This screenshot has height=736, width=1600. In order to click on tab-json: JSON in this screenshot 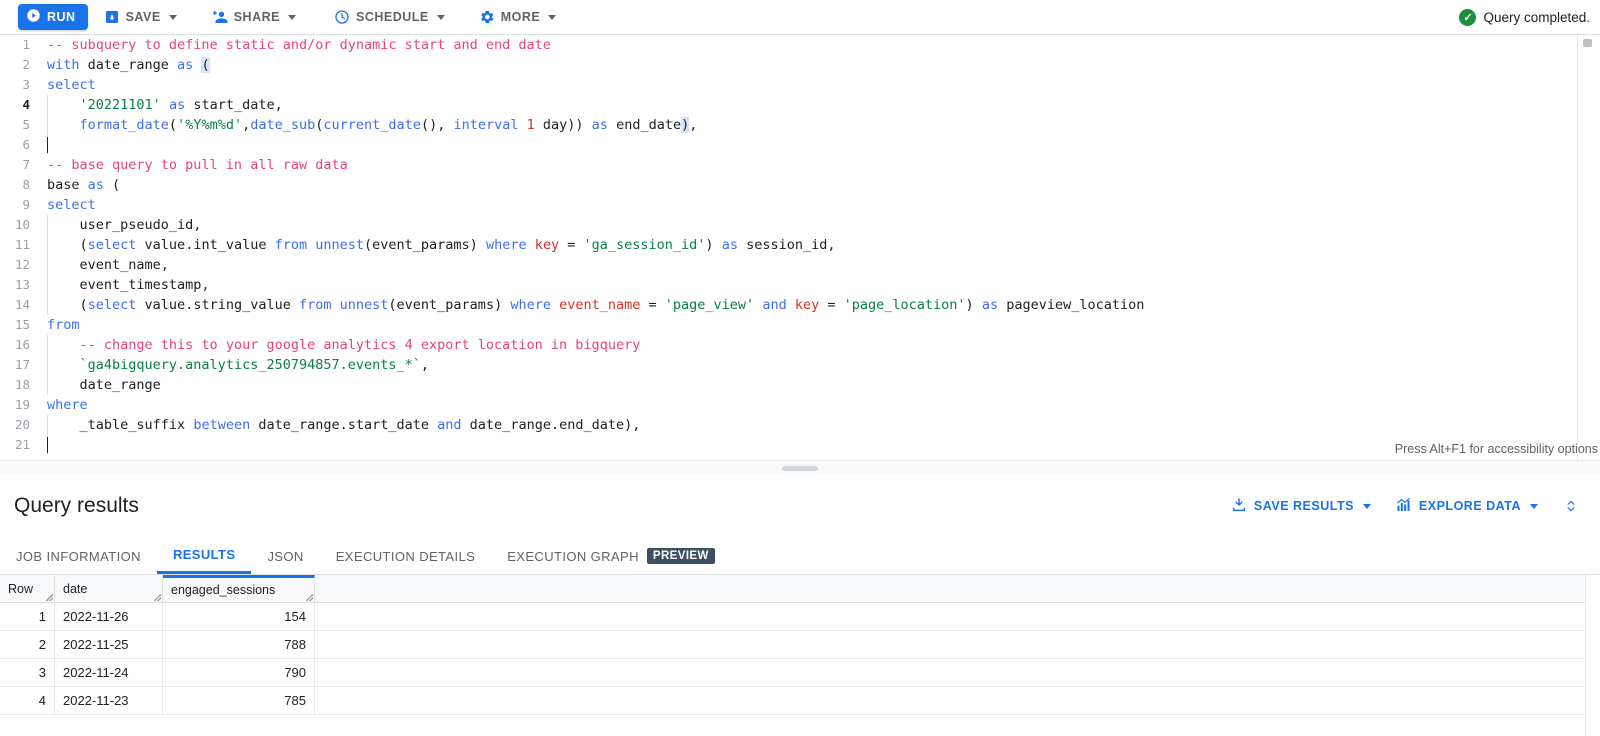, I will do `click(285, 556)`.